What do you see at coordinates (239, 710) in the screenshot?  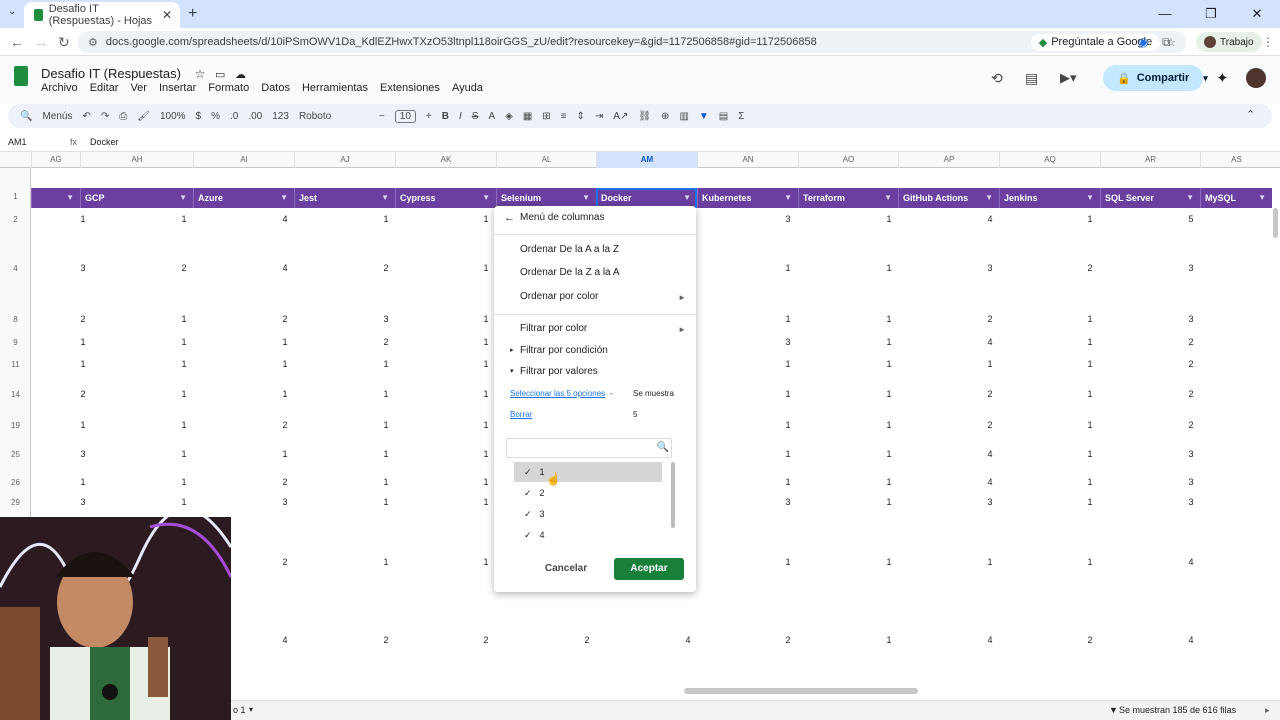 I see `sheet-tab: o 1` at bounding box center [239, 710].